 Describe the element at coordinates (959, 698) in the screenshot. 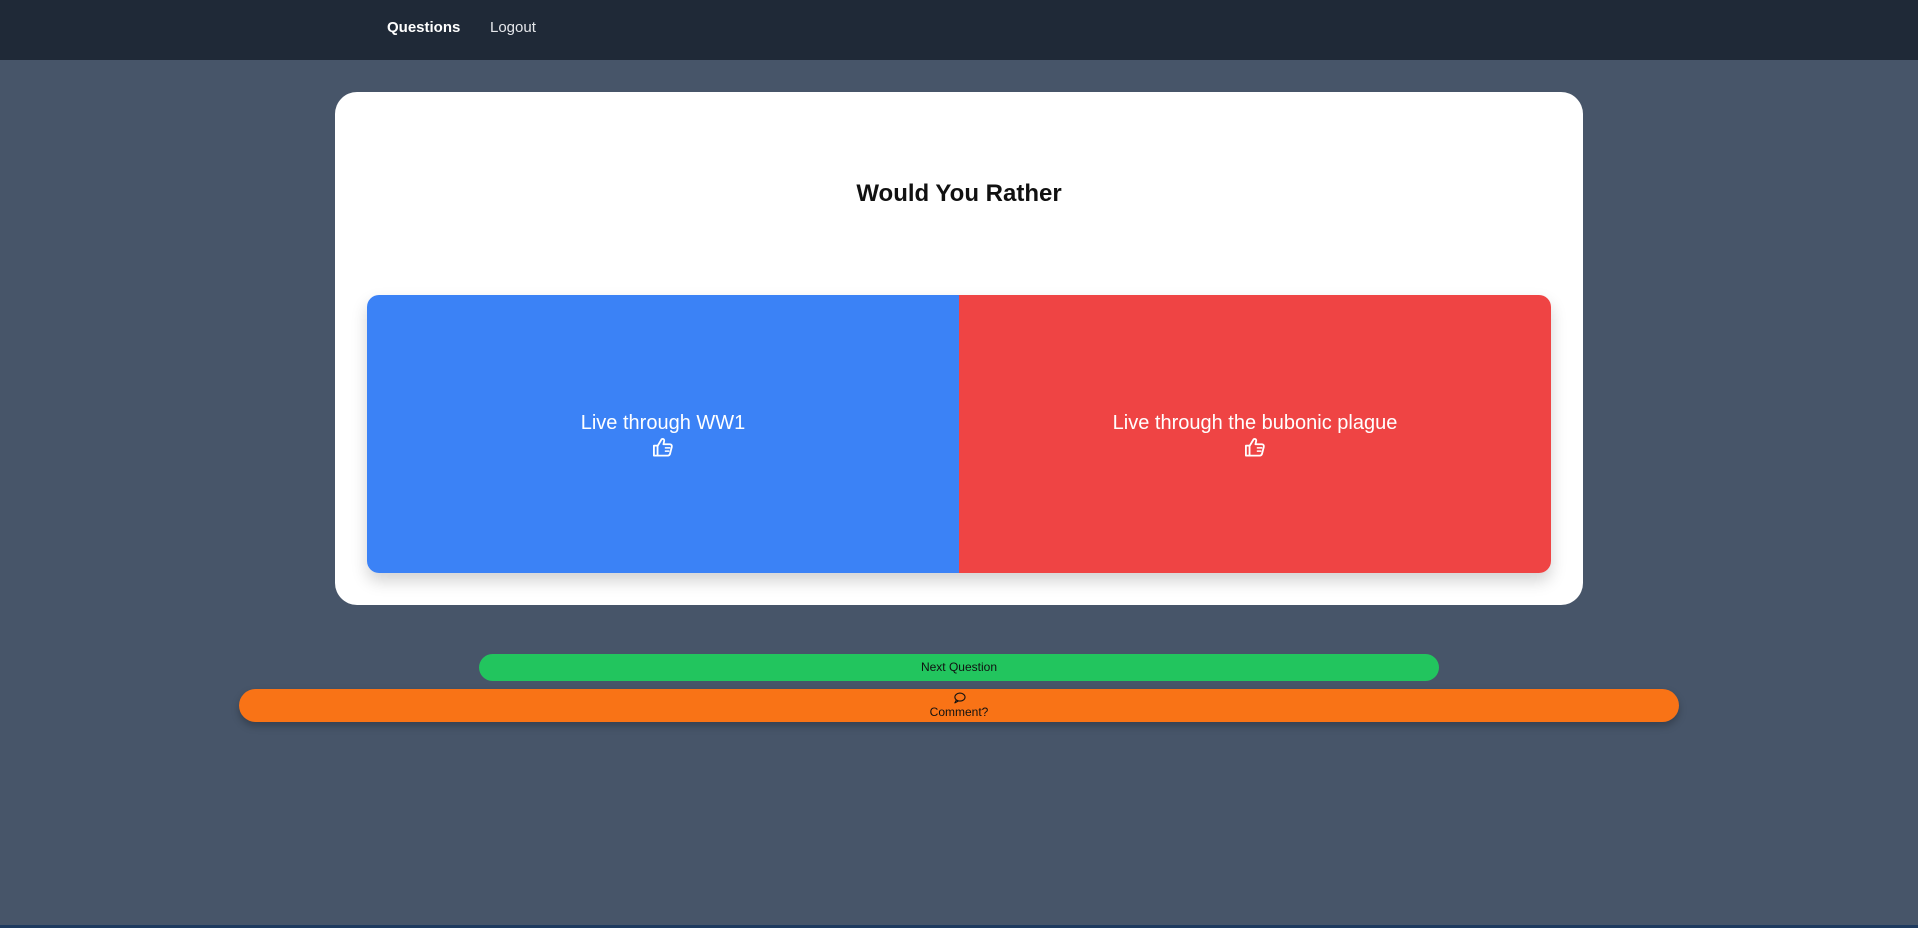

I see `speech-bubble-icon` at that location.